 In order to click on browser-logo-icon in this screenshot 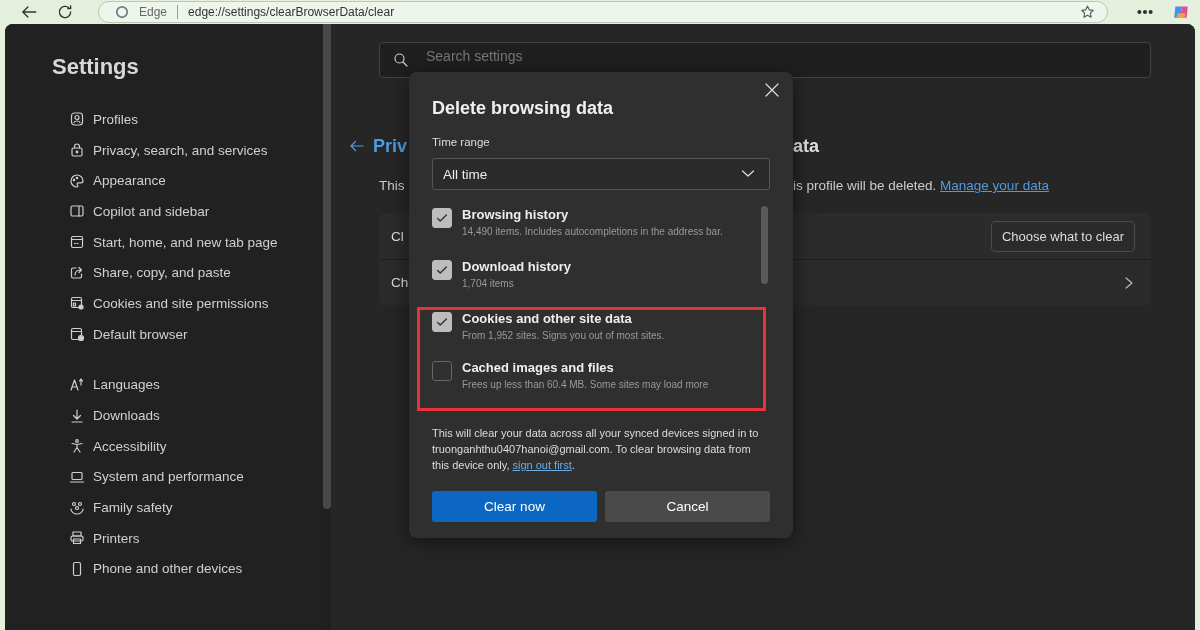, I will do `click(122, 12)`.